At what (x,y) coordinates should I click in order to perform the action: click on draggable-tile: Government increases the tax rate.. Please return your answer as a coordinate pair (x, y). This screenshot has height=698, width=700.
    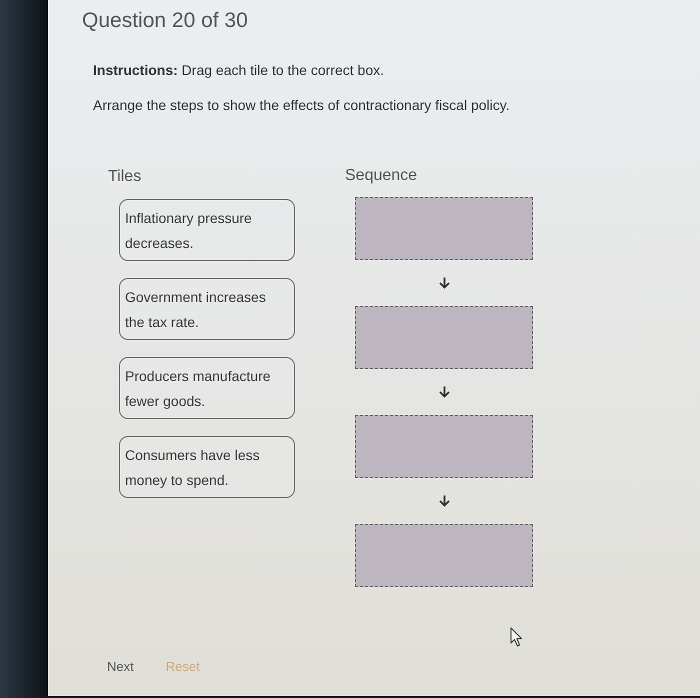
    Looking at the image, I should click on (207, 309).